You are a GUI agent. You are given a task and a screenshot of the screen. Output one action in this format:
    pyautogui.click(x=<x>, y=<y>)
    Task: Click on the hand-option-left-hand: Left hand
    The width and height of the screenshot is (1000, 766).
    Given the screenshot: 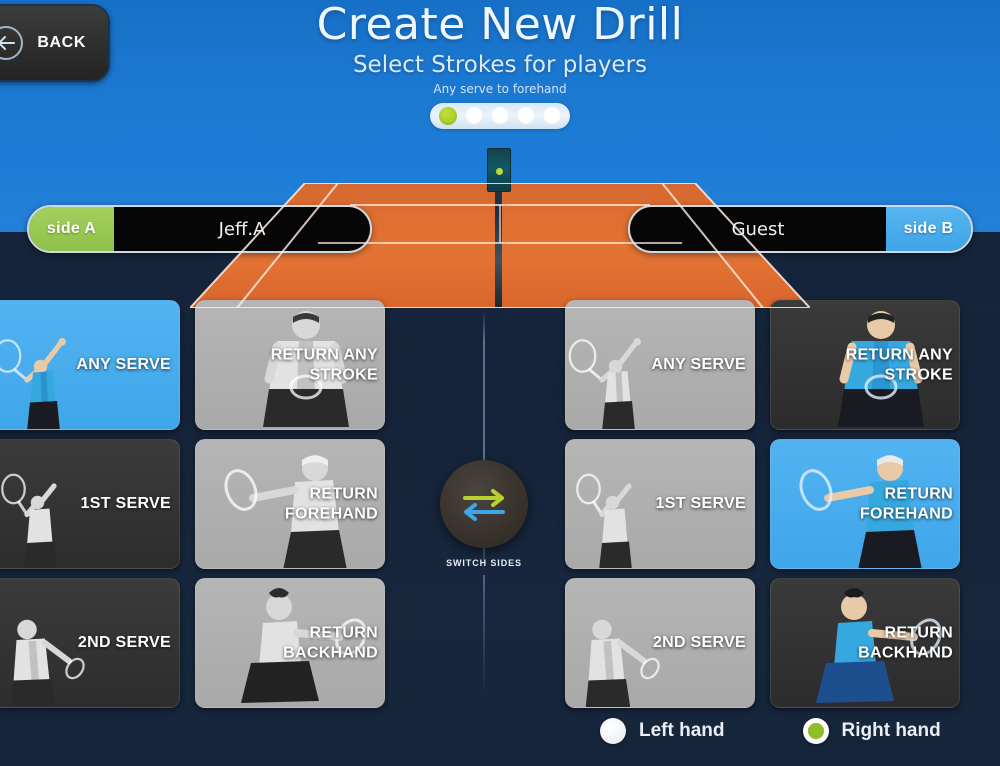 What is the action you would take?
    pyautogui.click(x=662, y=731)
    